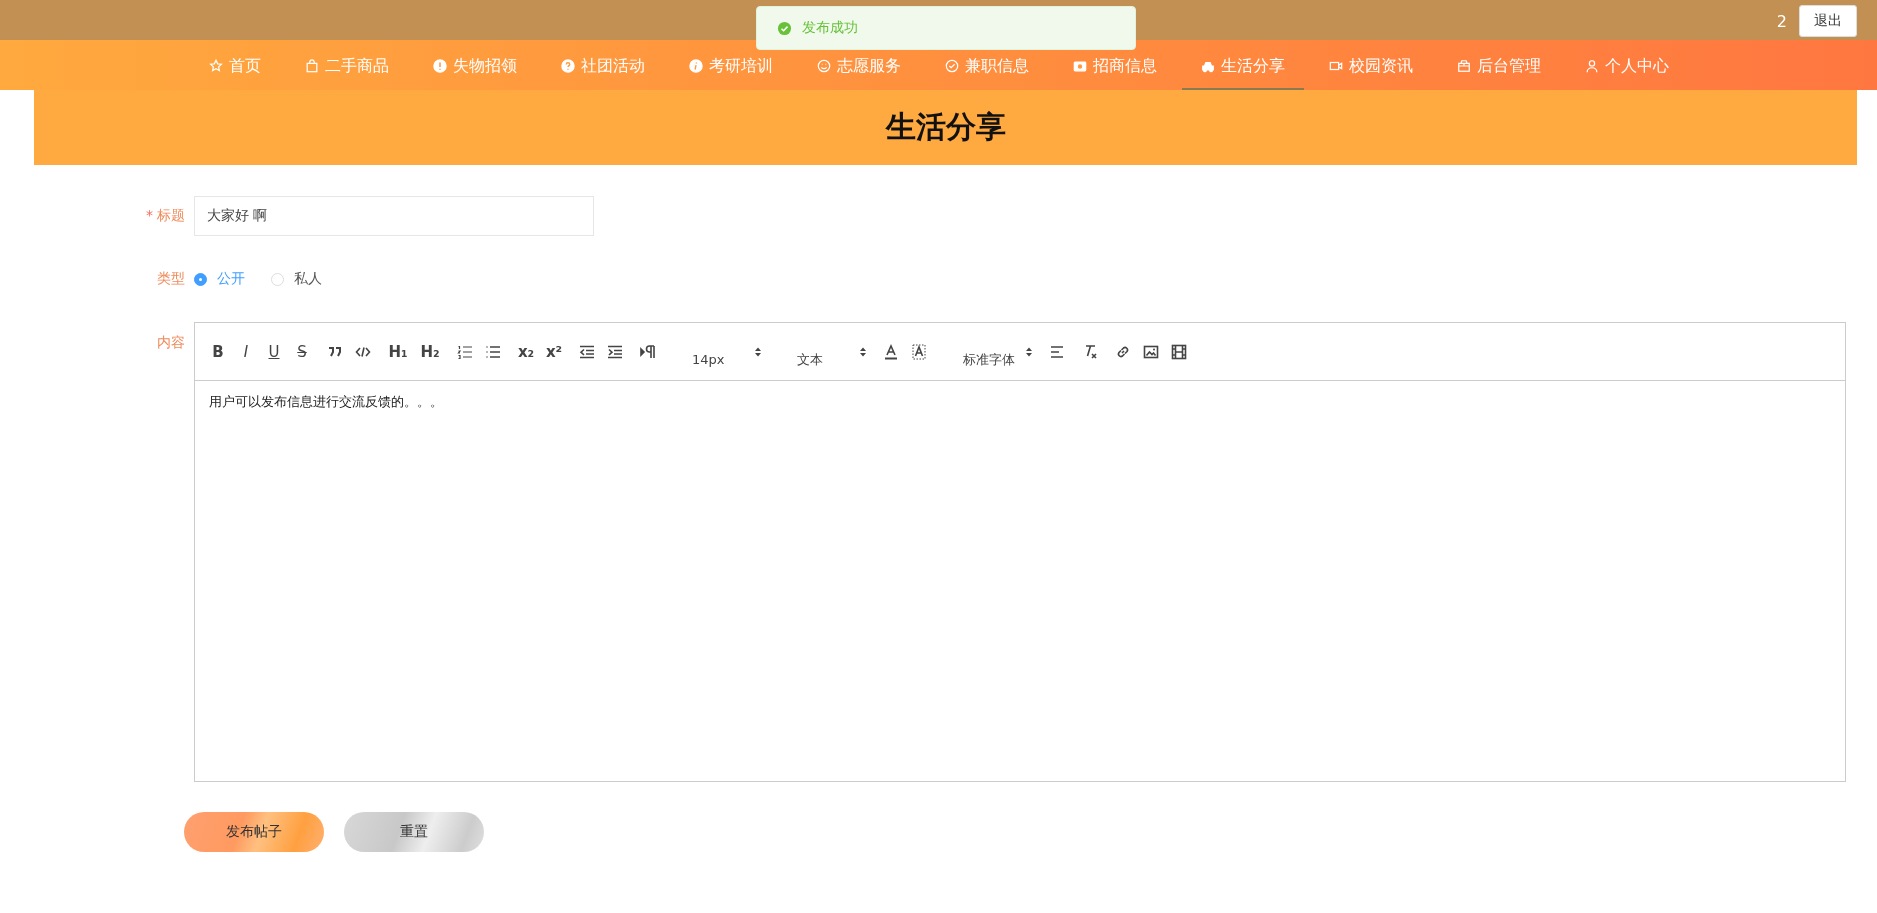 Image resolution: width=1877 pixels, height=913 pixels. I want to click on car-icon, so click(1207, 66).